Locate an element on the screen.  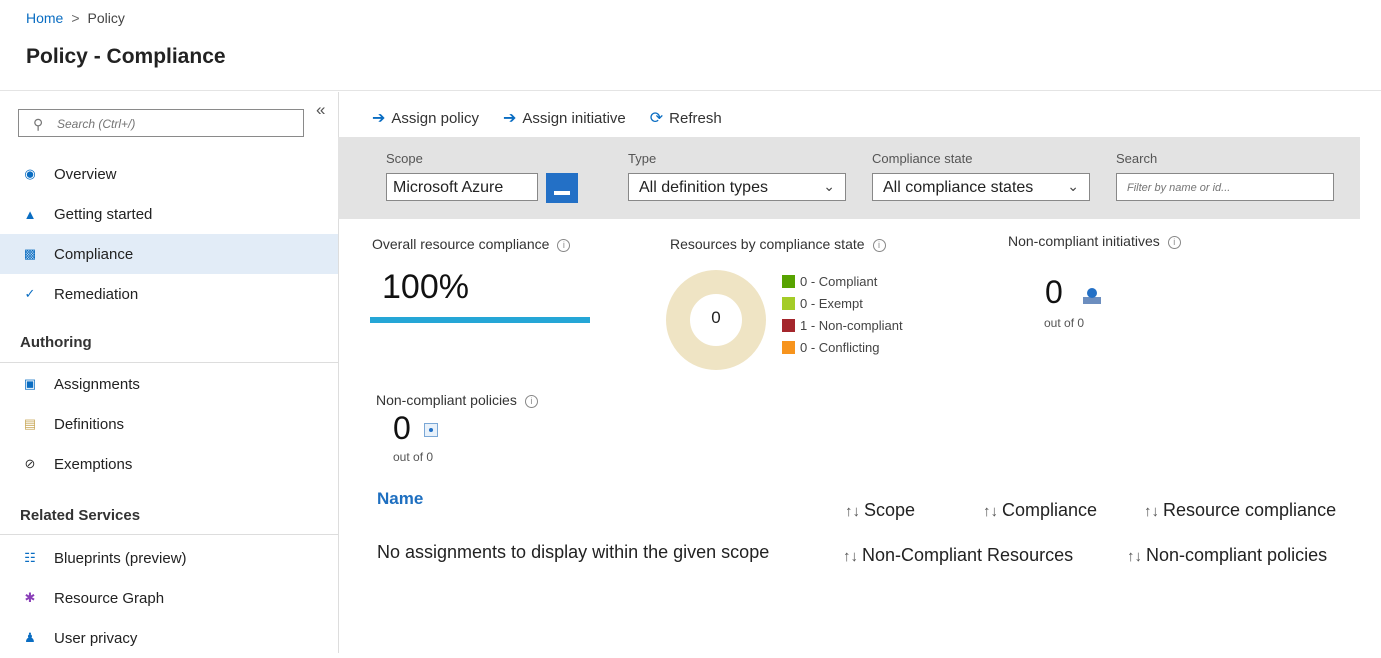
filter-search-box is located at coordinates (1225, 187).